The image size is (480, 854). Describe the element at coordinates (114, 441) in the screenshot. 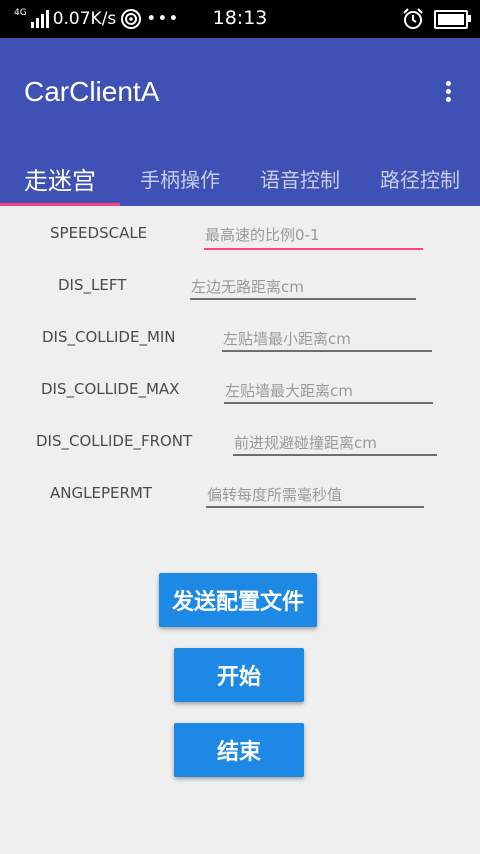

I see `dis-collide-front-label: DIS_COLLIDE_FRONT` at that location.